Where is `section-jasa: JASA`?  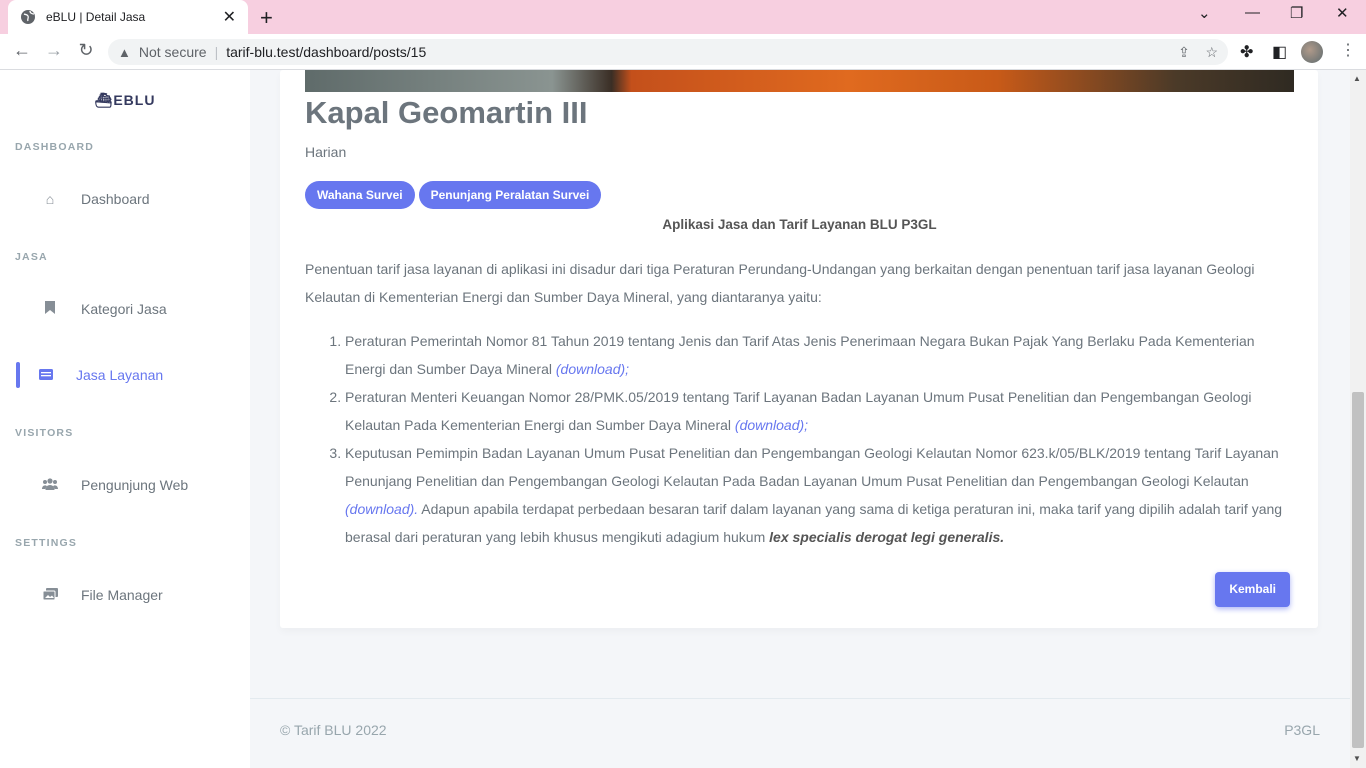 section-jasa: JASA is located at coordinates (31, 257).